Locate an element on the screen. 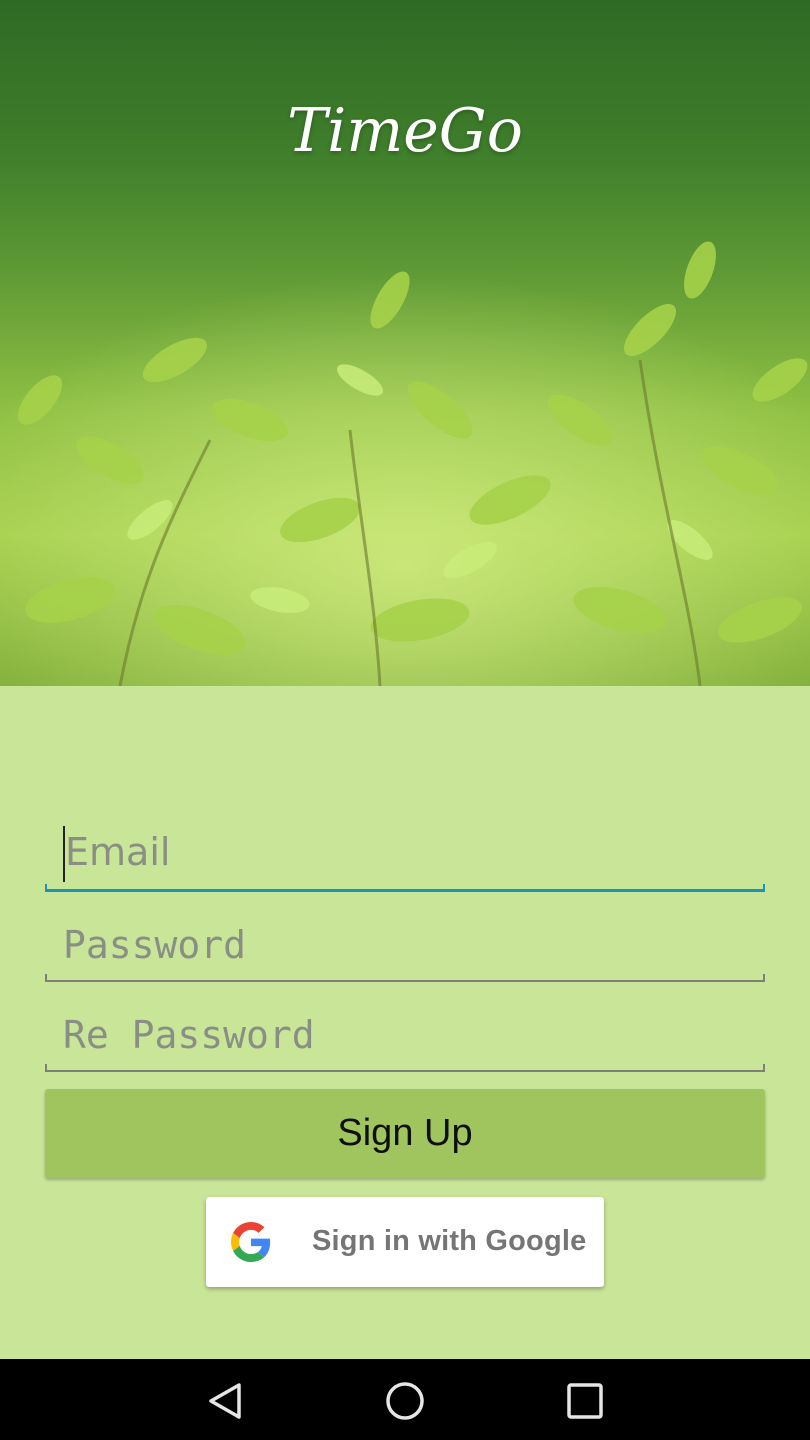 The image size is (810, 1440). repassword-input is located at coordinates (405, 1035).